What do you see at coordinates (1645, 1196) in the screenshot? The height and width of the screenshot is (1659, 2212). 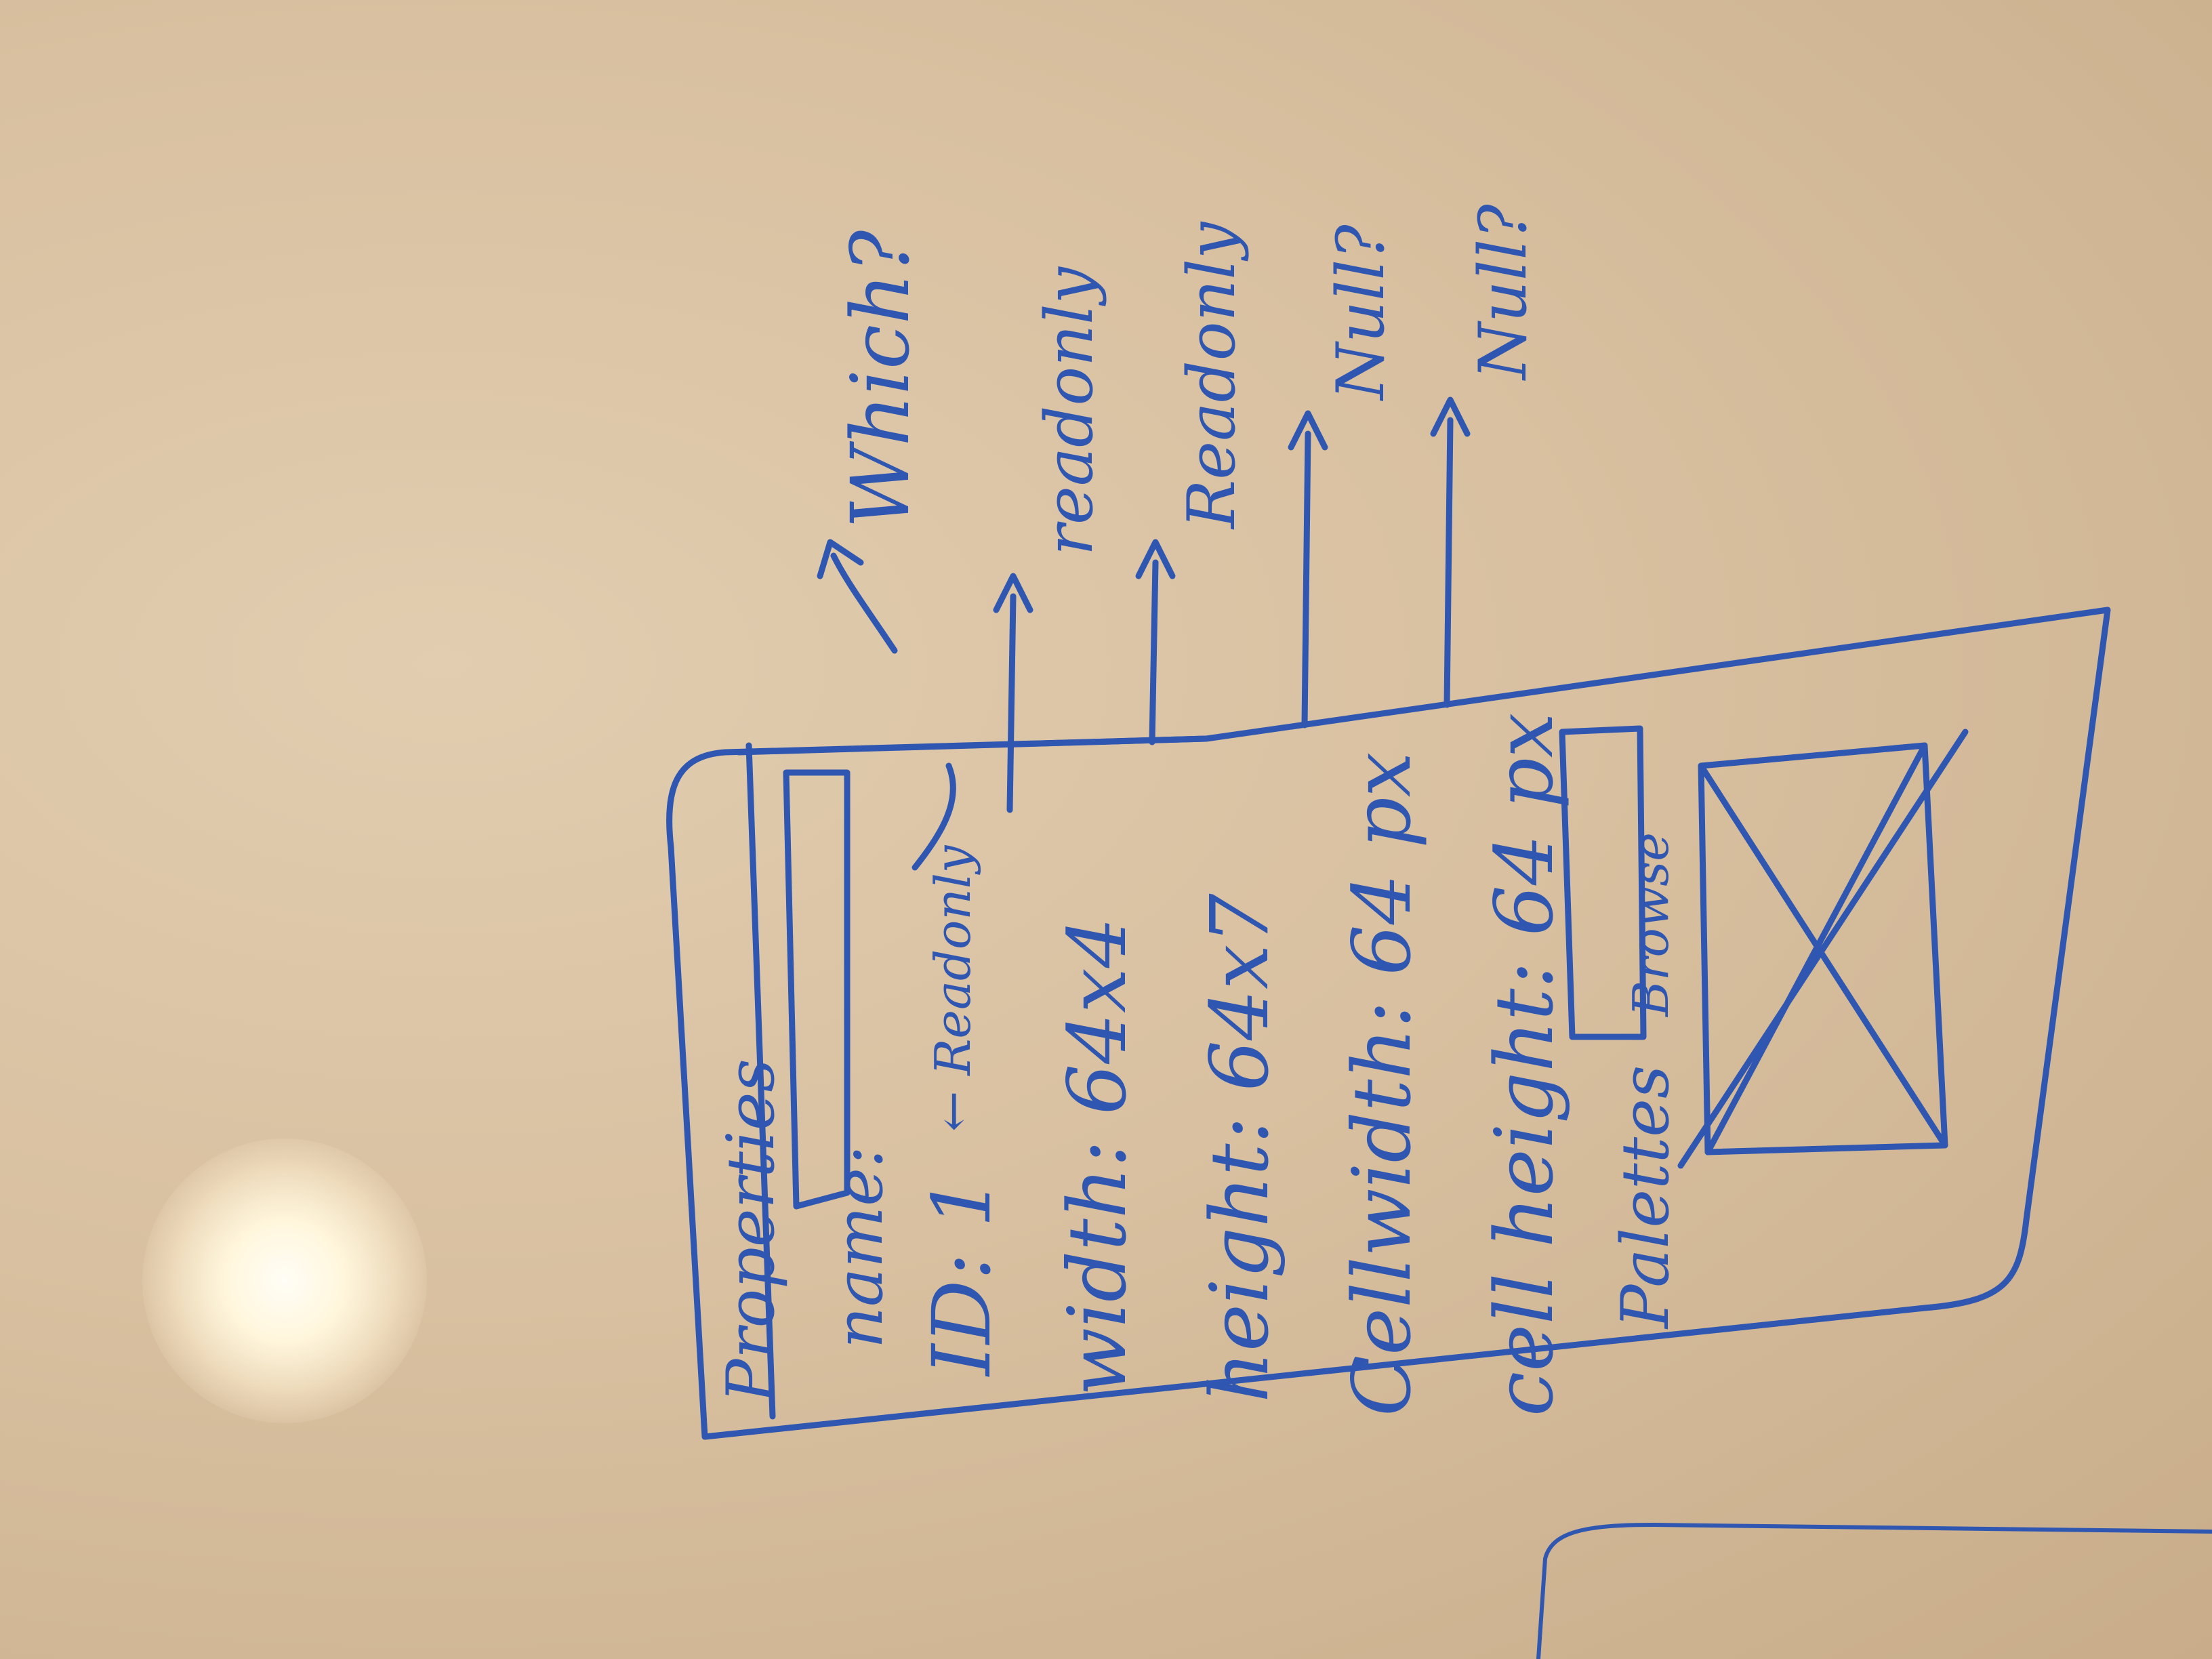 I see `palettes-label: Palettes` at bounding box center [1645, 1196].